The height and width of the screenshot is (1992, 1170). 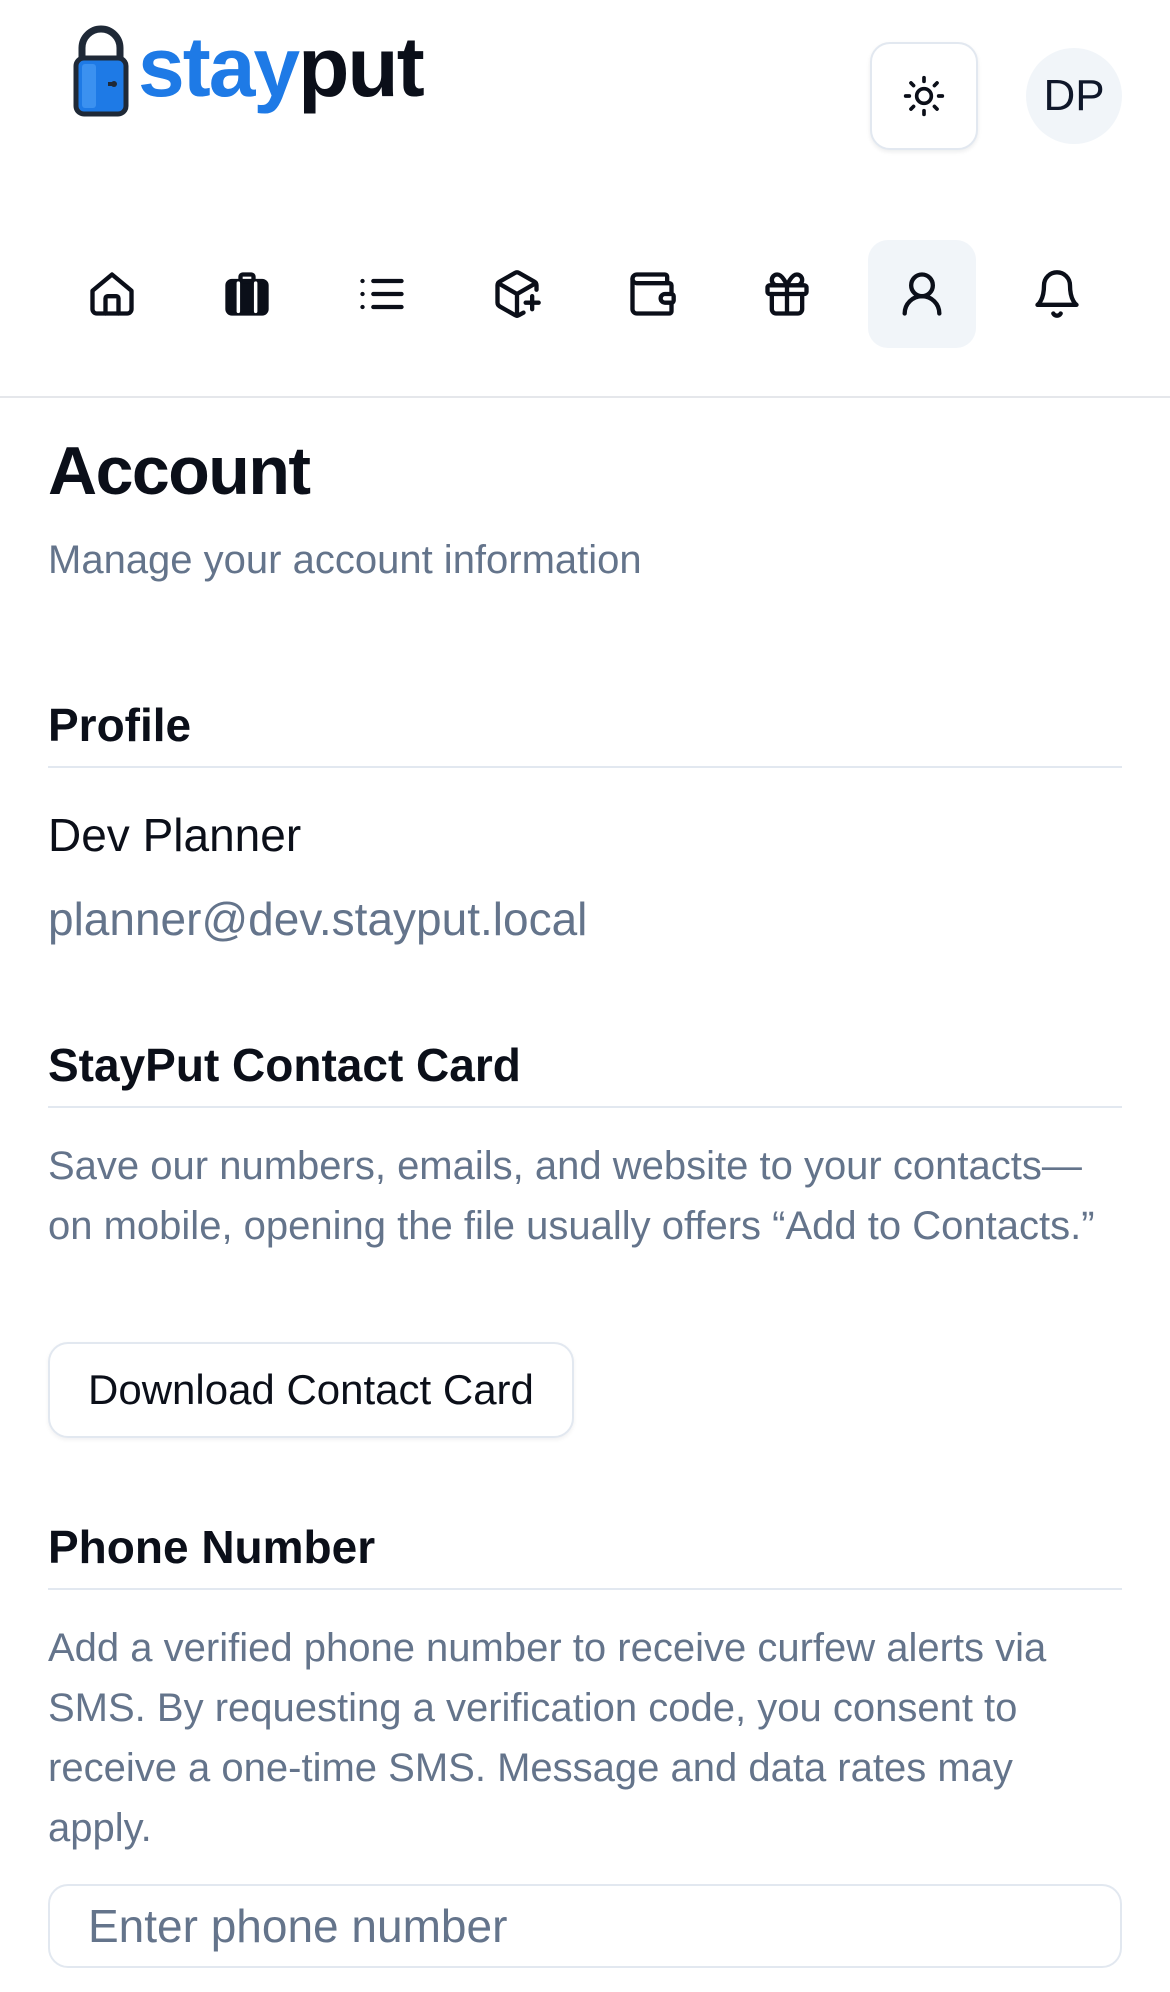 I want to click on gift-icon, so click(x=787, y=294).